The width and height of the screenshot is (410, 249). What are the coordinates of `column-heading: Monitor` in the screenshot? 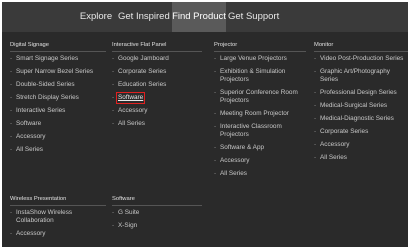 It's located at (324, 45).